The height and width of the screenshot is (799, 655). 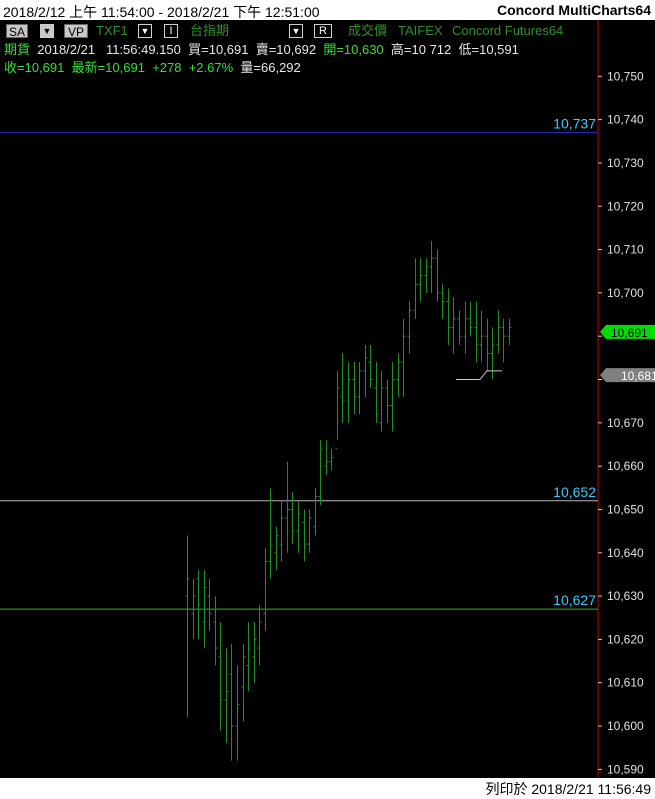 I want to click on y-tick-label: 10,750, so click(x=625, y=76).